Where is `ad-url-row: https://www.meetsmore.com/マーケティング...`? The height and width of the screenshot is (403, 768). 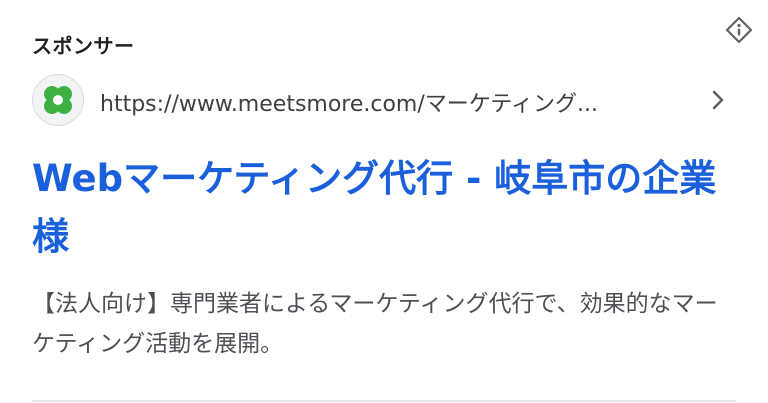
ad-url-row: https://www.meetsmore.com/マーケティング... is located at coordinates (382, 100).